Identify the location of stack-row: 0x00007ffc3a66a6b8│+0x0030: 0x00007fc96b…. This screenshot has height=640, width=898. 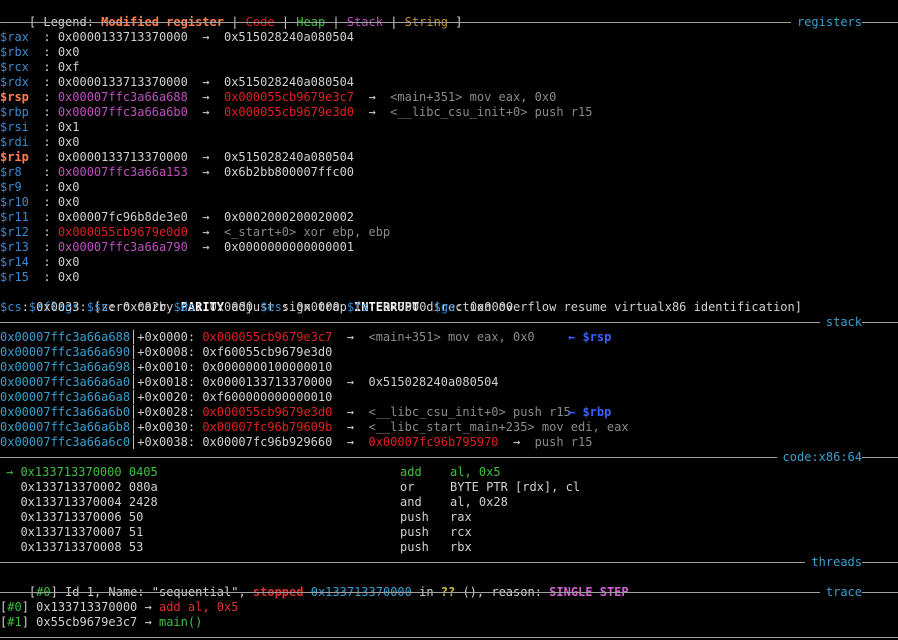
(314, 427).